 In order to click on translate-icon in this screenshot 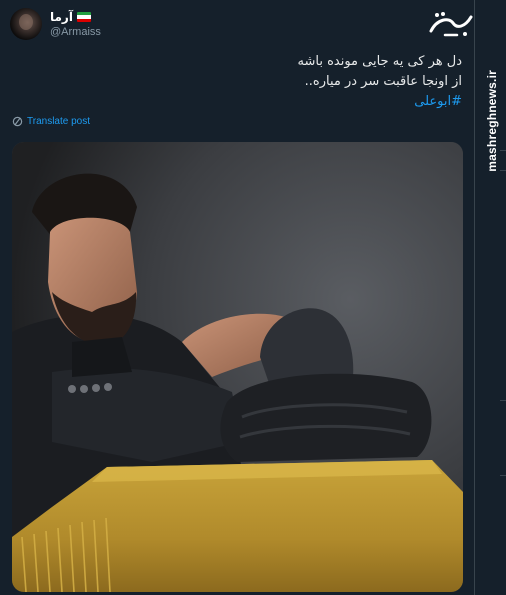, I will do `click(17, 121)`.